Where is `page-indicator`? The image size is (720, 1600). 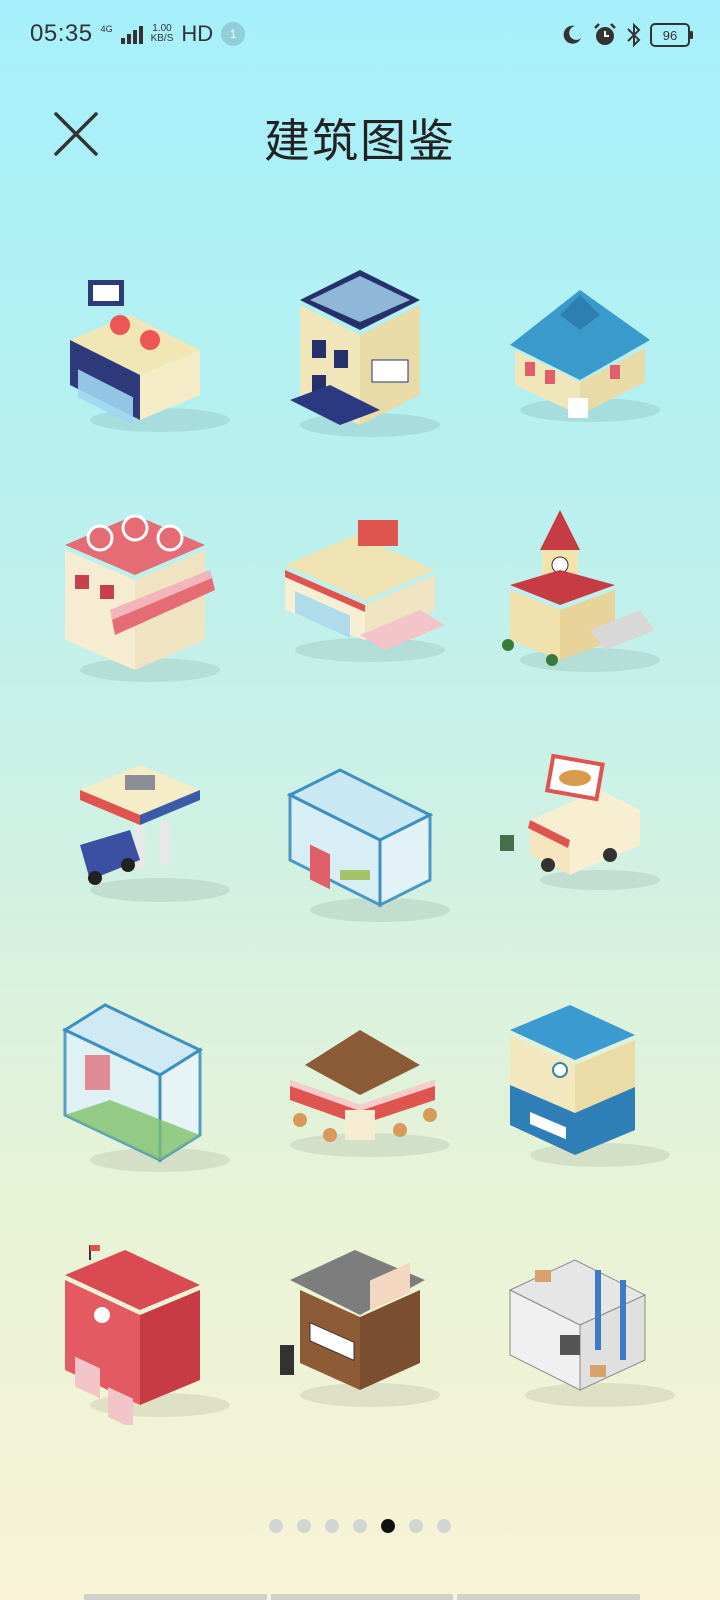
page-indicator is located at coordinates (360, 1526).